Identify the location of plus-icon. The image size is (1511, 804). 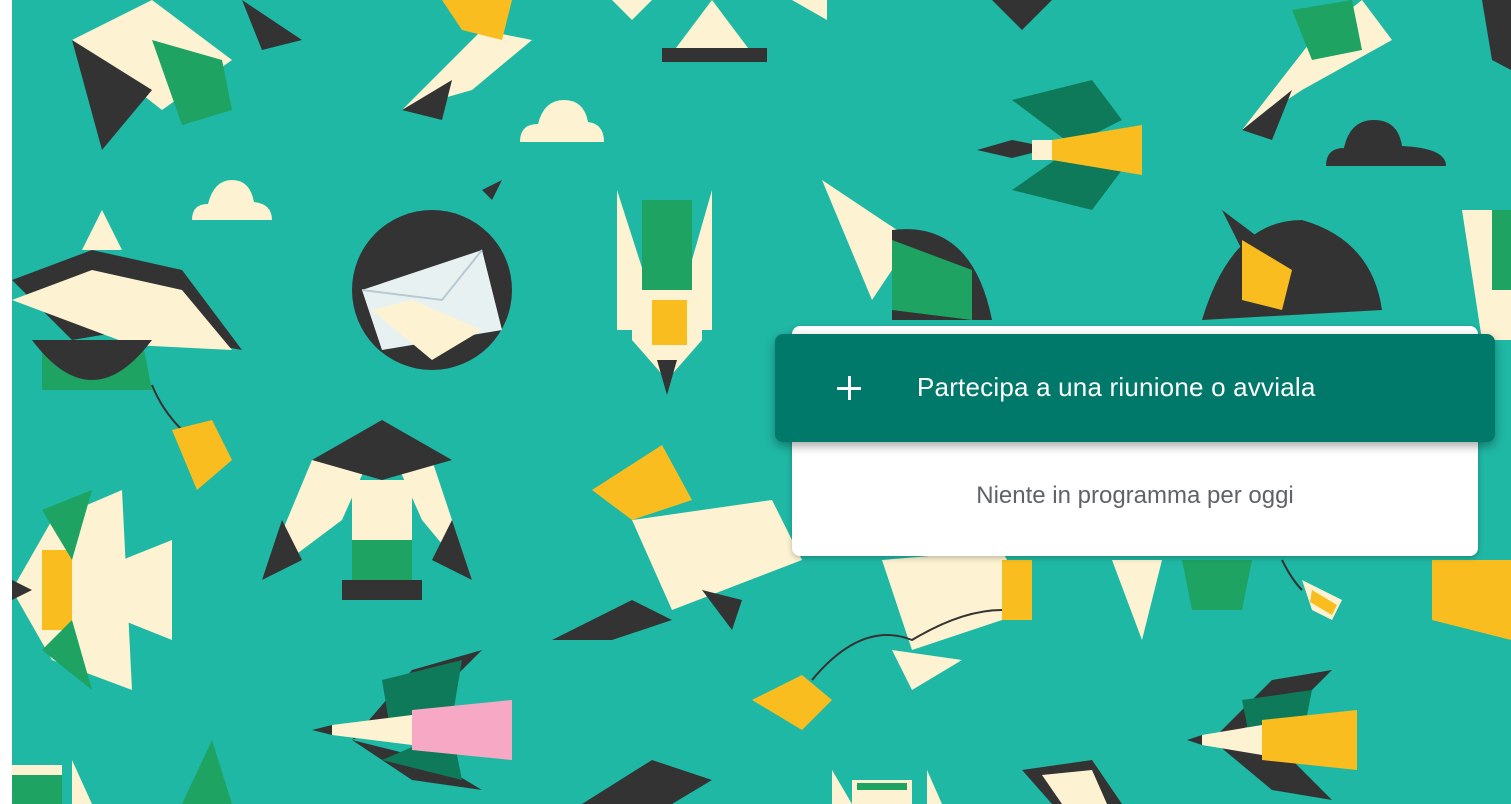
(849, 388).